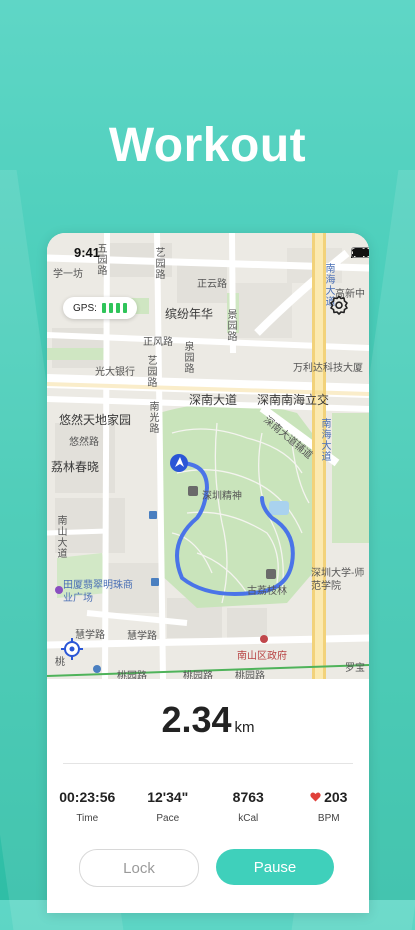  What do you see at coordinates (248, 818) in the screenshot?
I see `stat-label: kCal` at bounding box center [248, 818].